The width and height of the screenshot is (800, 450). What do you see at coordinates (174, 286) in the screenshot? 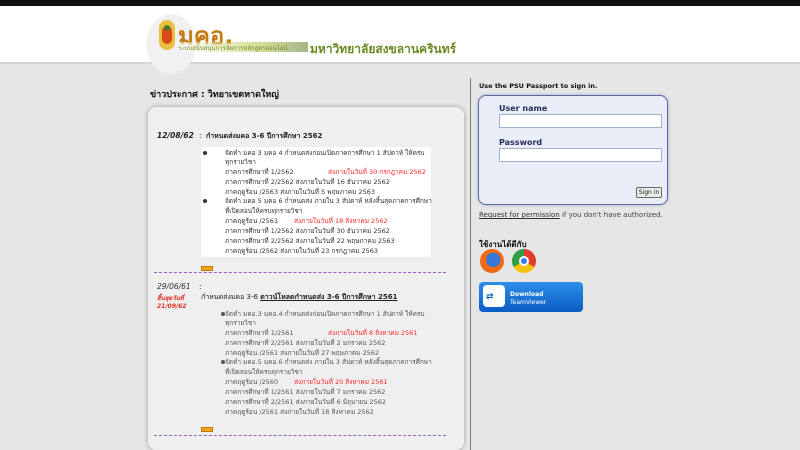
I see `entry-date: 29/06/61` at bounding box center [174, 286].